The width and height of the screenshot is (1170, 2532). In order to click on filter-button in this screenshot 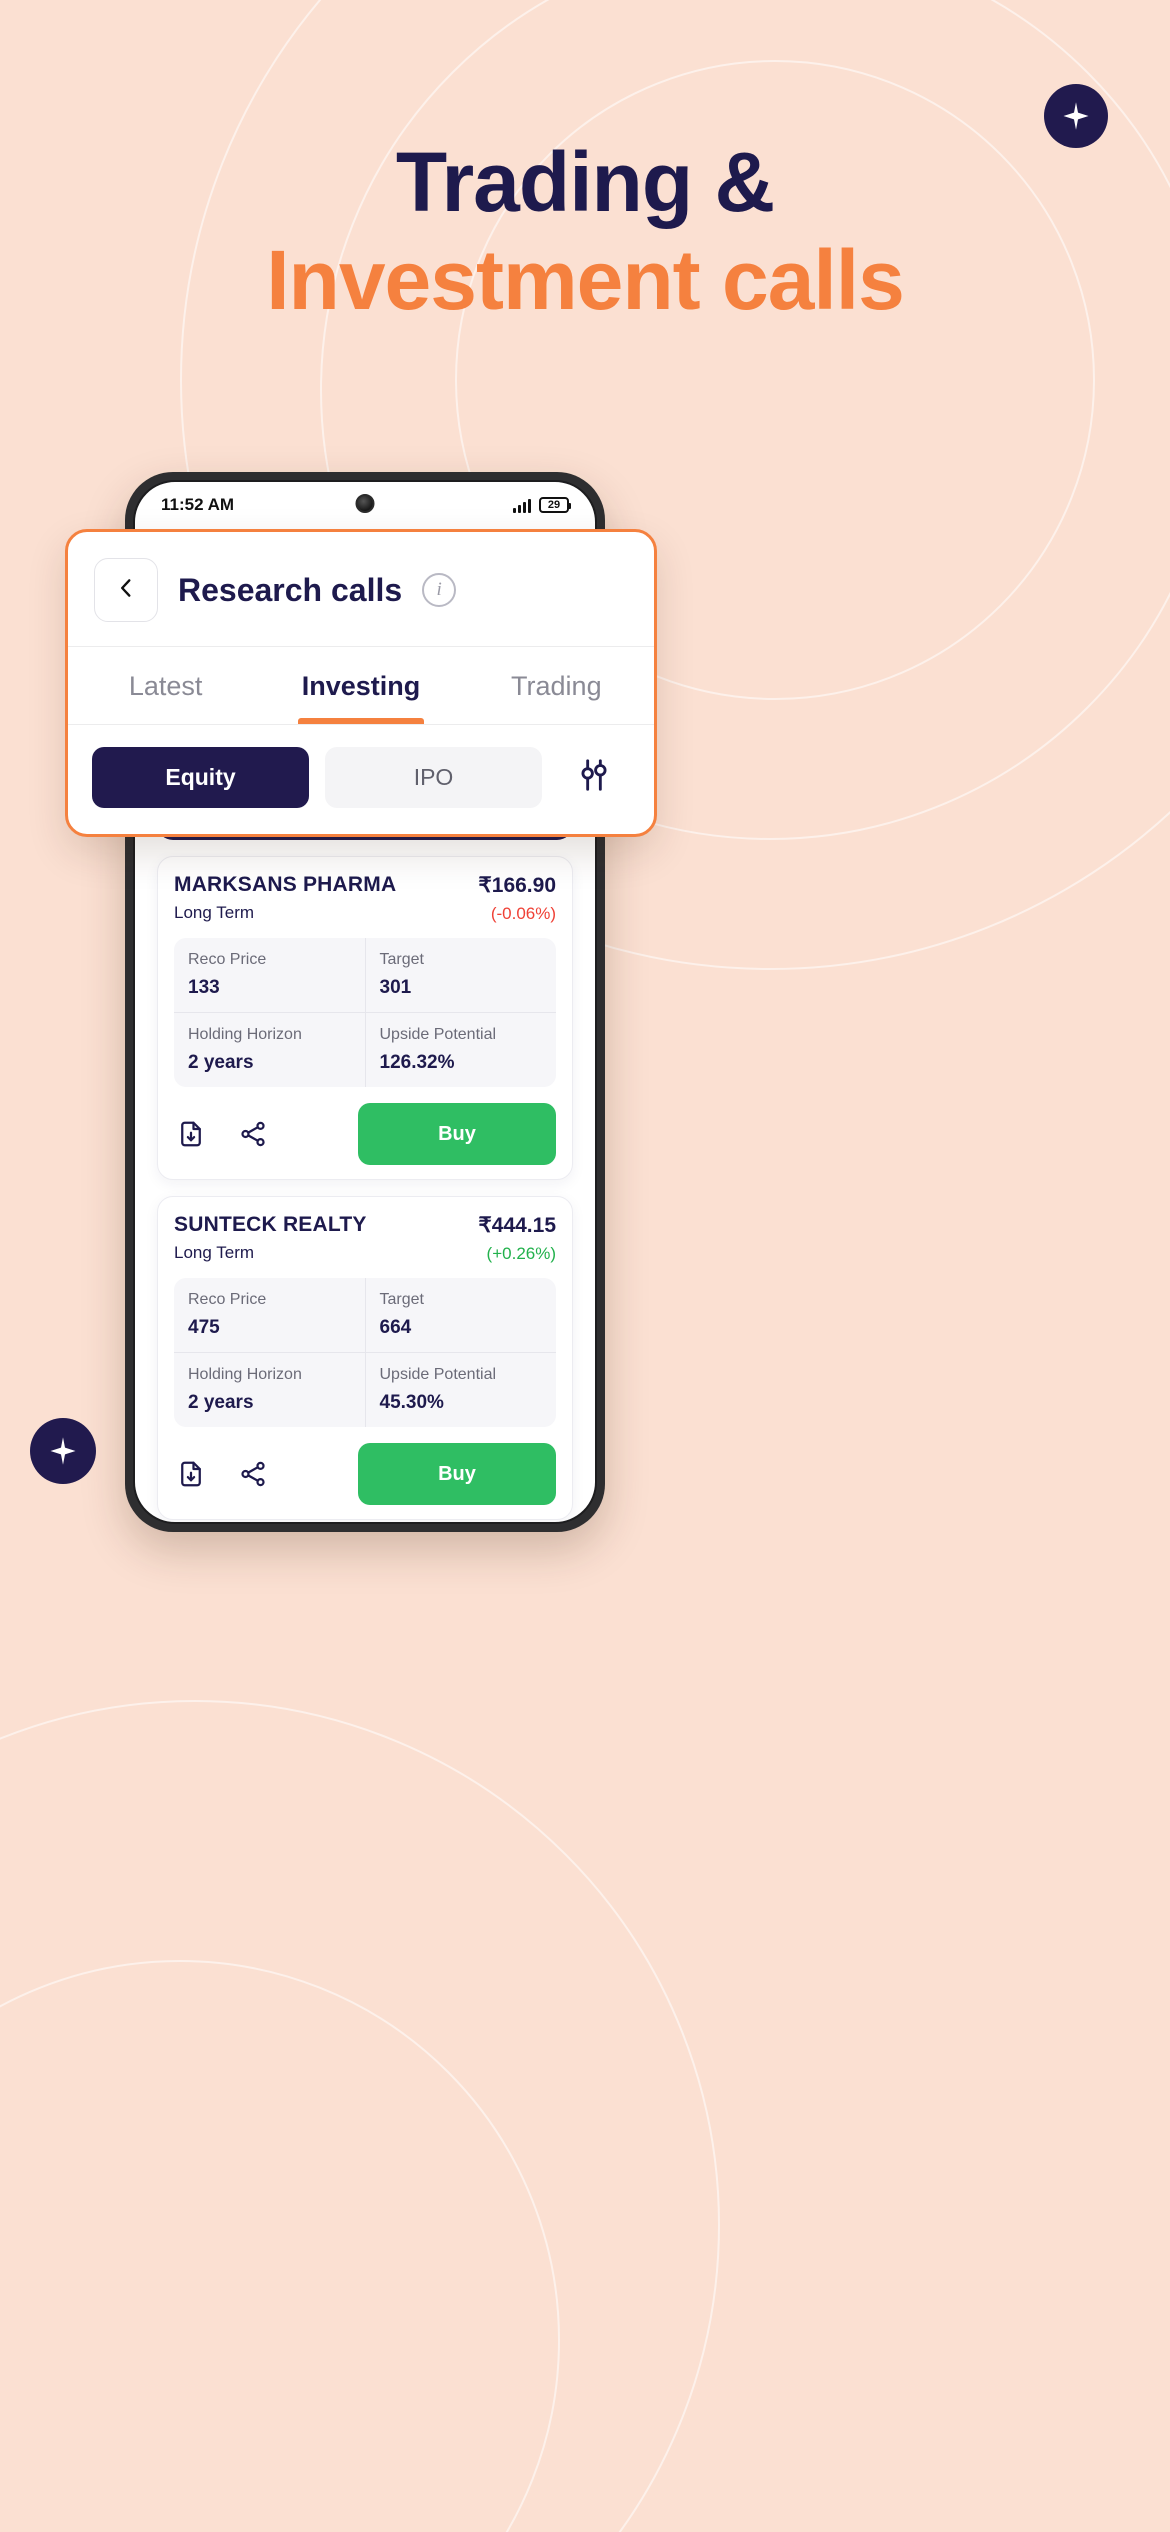, I will do `click(594, 777)`.